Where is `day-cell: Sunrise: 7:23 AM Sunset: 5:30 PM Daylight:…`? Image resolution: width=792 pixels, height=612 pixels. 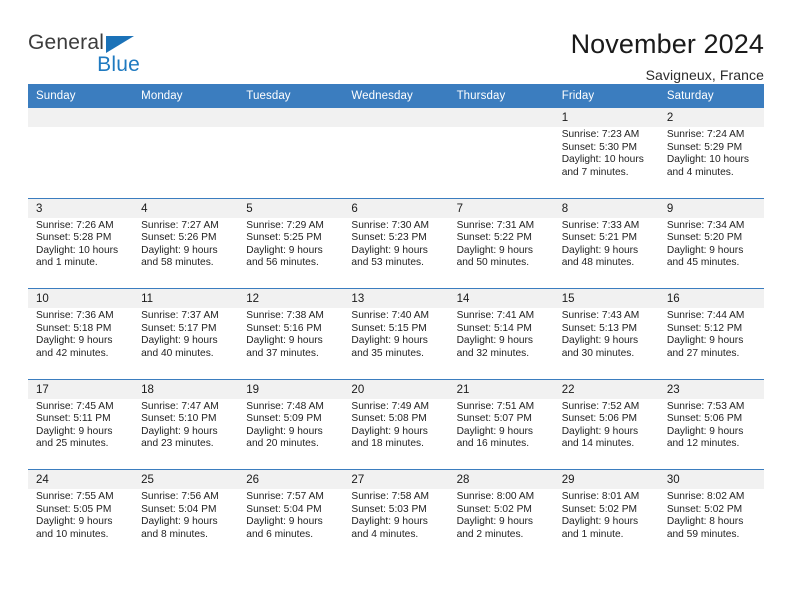
day-cell: Sunrise: 7:23 AM Sunset: 5:30 PM Daylight:… is located at coordinates (606, 162).